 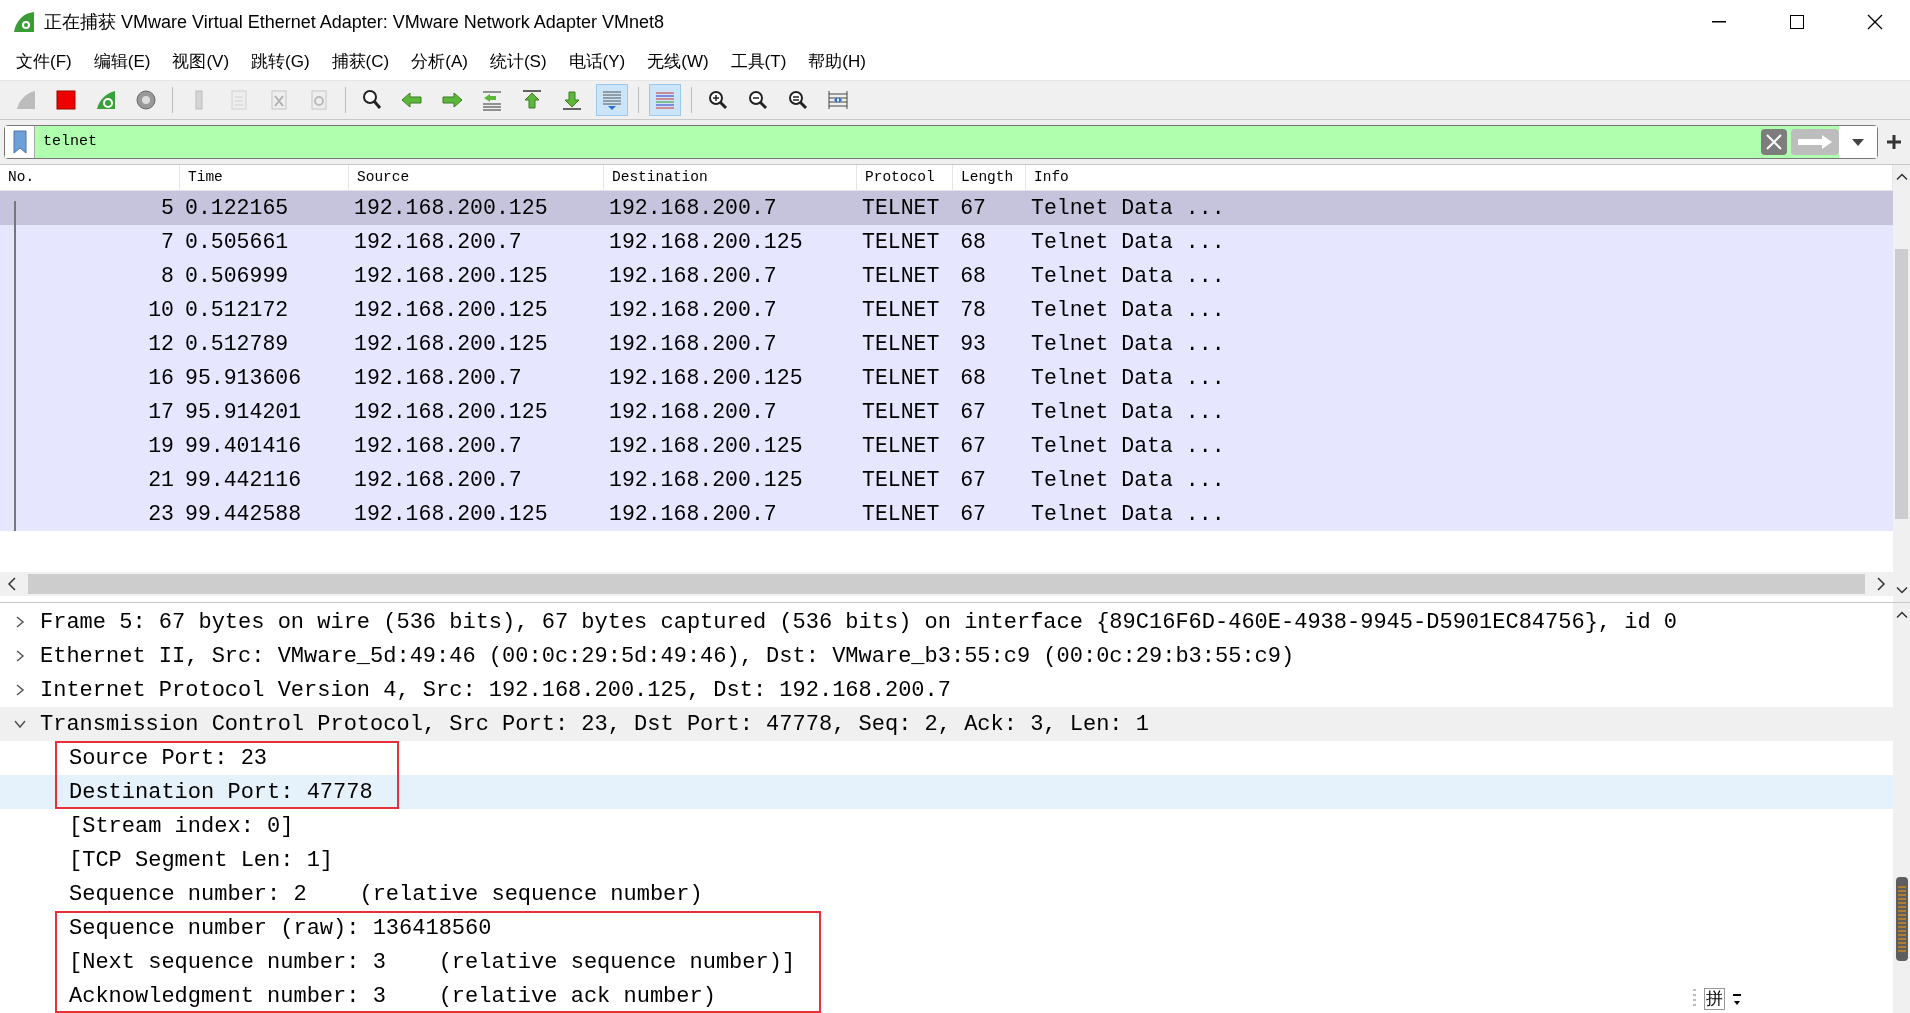 What do you see at coordinates (264, 177) in the screenshot?
I see `column-header: Time` at bounding box center [264, 177].